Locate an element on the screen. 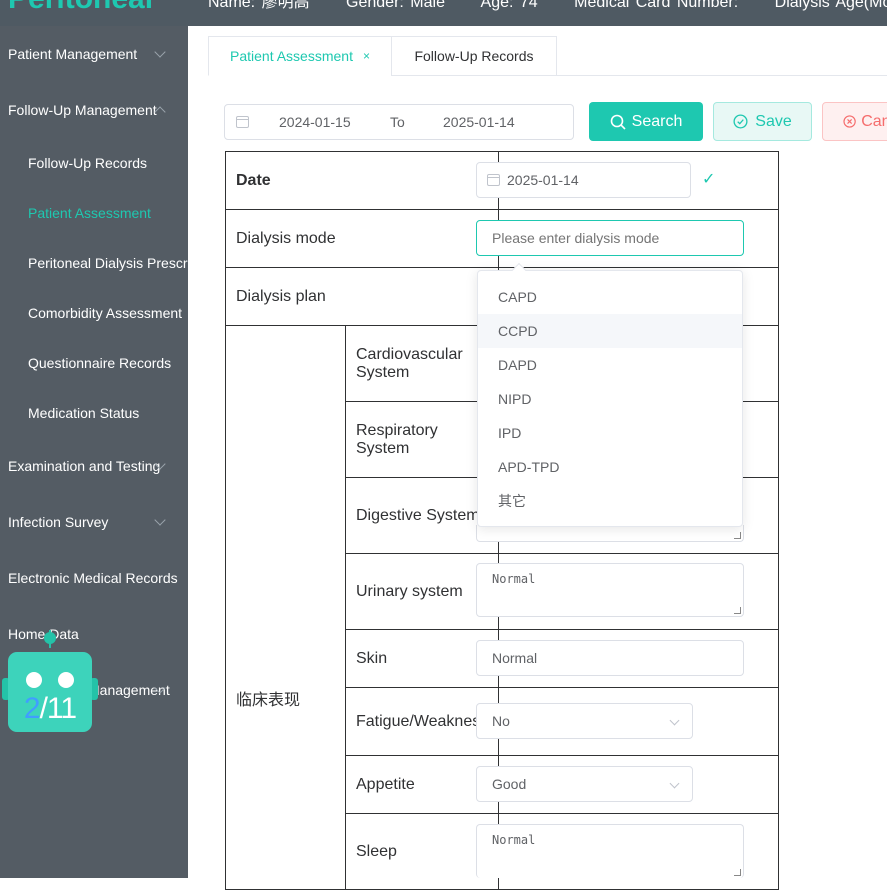 The width and height of the screenshot is (887, 890). digestive-label: Digestive System is located at coordinates (422, 515).